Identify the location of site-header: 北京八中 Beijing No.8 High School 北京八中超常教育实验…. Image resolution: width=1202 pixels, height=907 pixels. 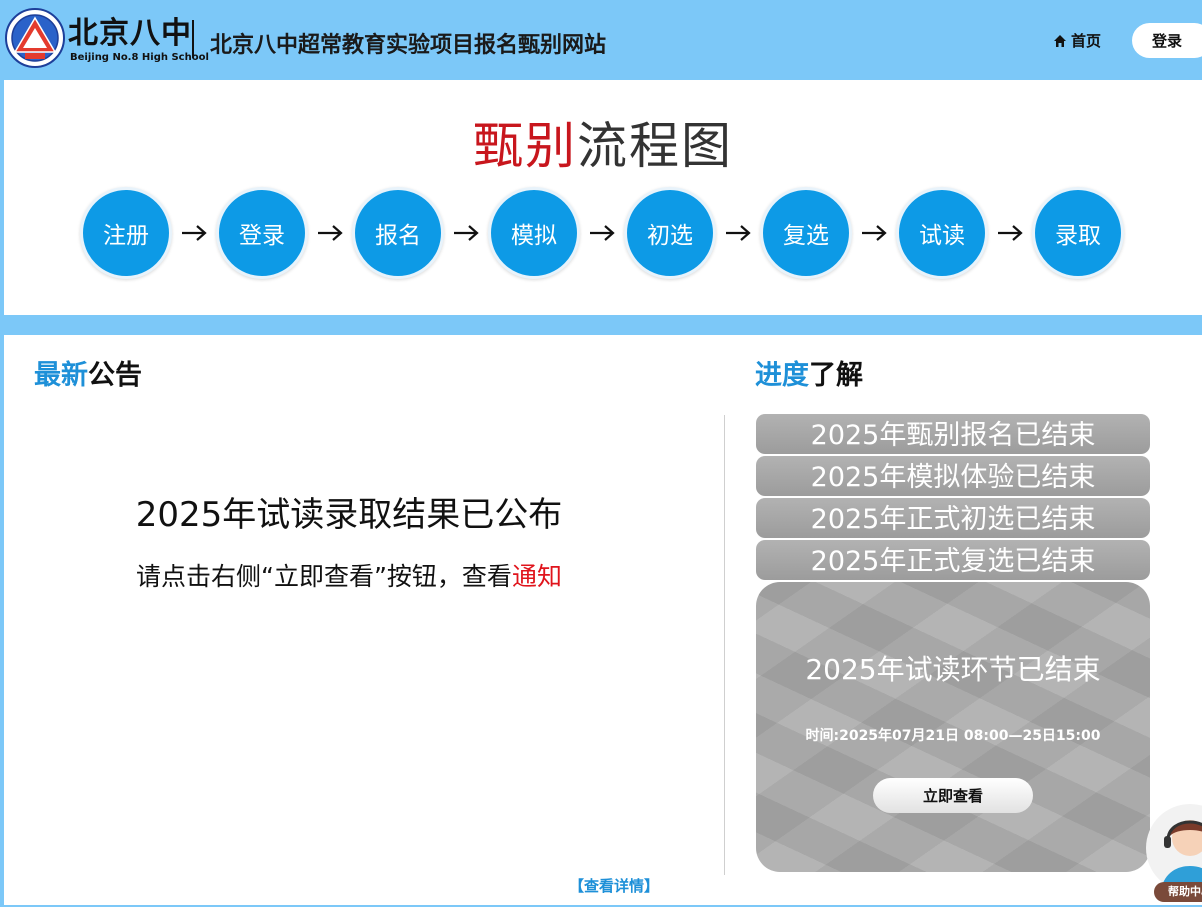
(601, 40).